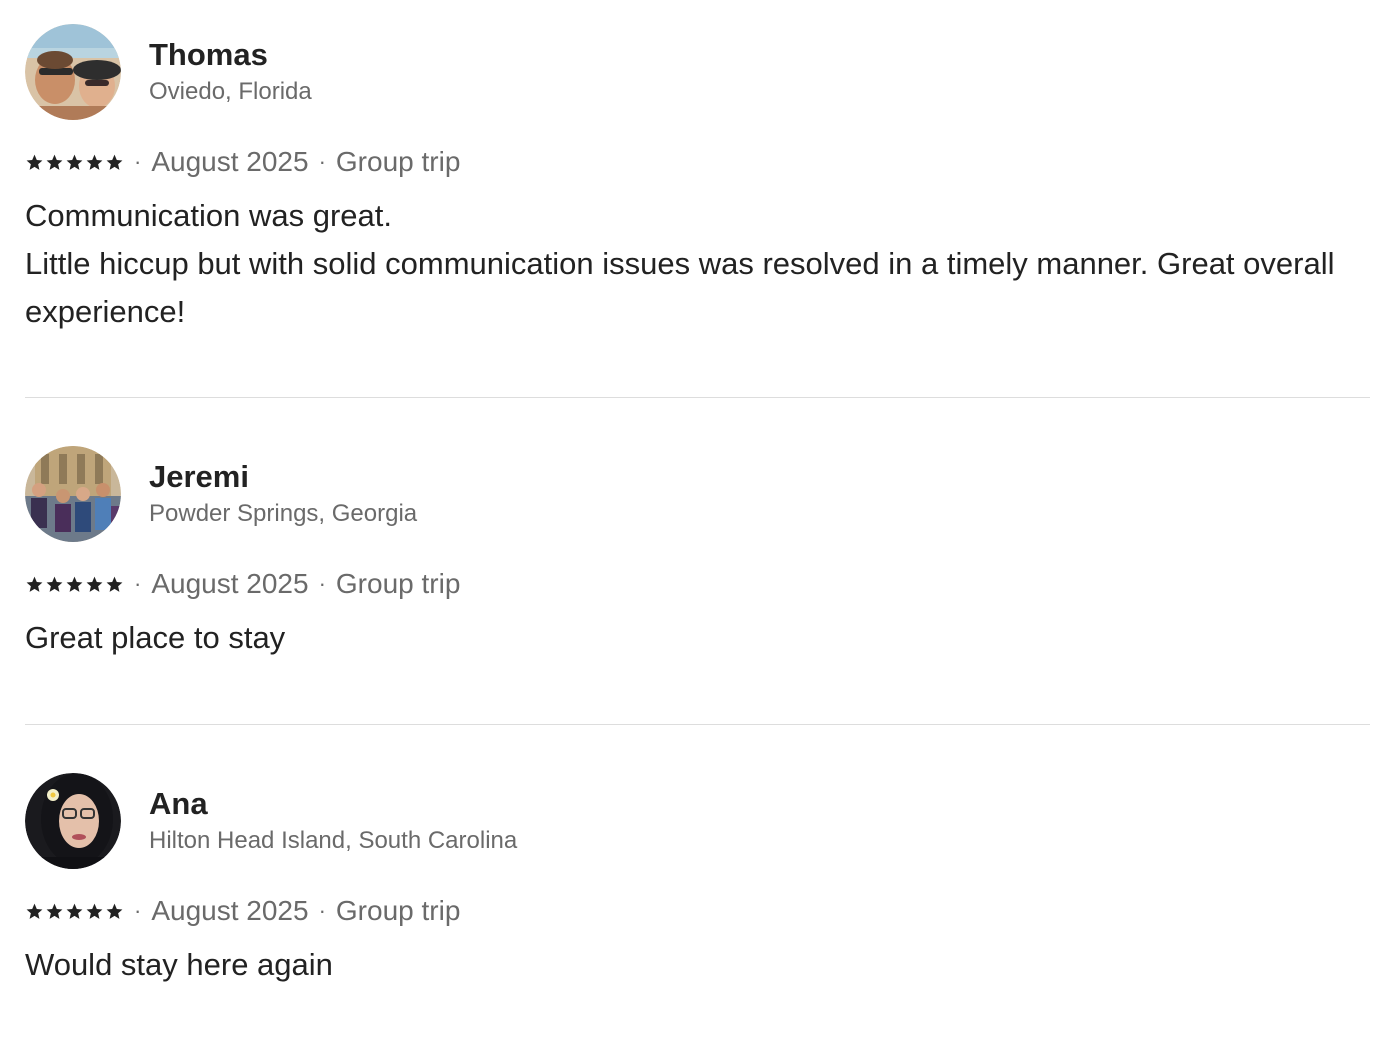 The width and height of the screenshot is (1400, 1040). What do you see at coordinates (283, 513) in the screenshot?
I see `reviewer-location: Powder Springs, Georgia` at bounding box center [283, 513].